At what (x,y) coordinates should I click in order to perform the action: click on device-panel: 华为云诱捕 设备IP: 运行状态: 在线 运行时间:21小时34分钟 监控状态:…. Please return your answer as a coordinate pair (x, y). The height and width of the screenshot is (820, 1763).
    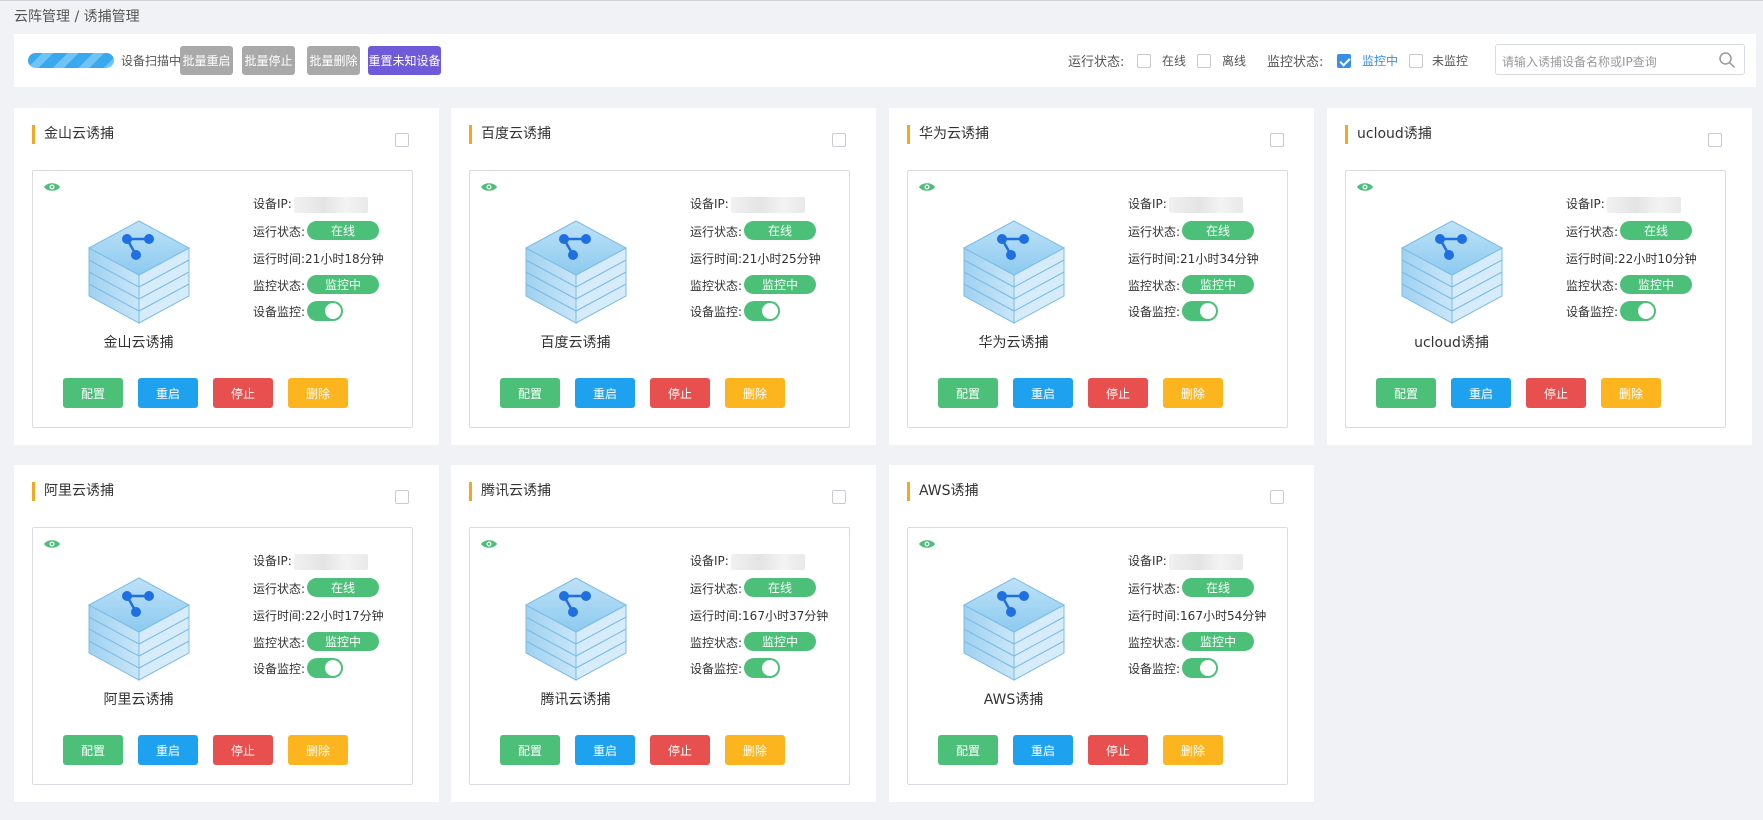
    Looking at the image, I should click on (1097, 299).